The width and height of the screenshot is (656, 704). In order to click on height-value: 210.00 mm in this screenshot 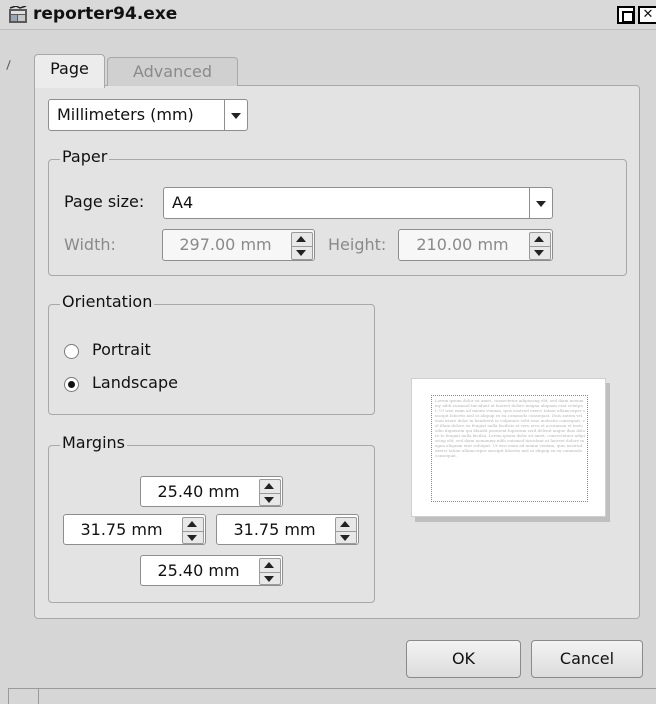, I will do `click(462, 244)`.